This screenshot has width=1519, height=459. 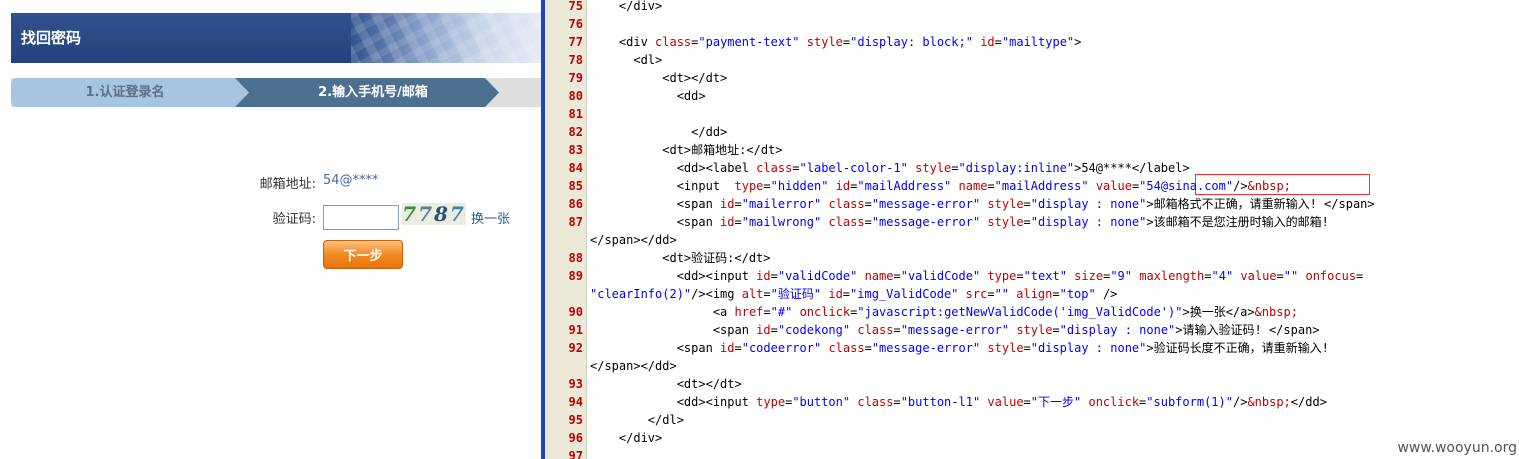 I want to click on code-token: >换一张</a>, so click(x=1218, y=312).